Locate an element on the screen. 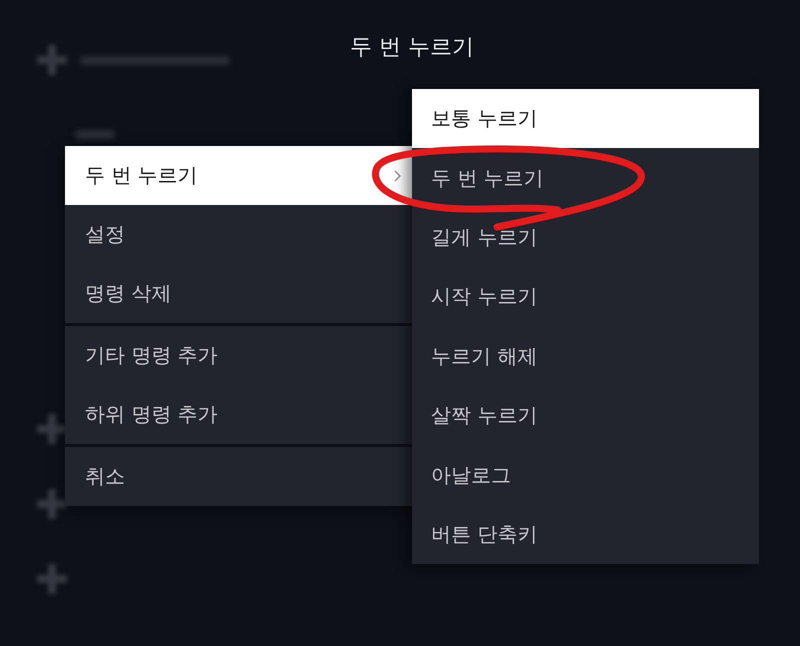 The image size is (800, 646). screen-title: 두 번 누르기 is located at coordinates (412, 48).